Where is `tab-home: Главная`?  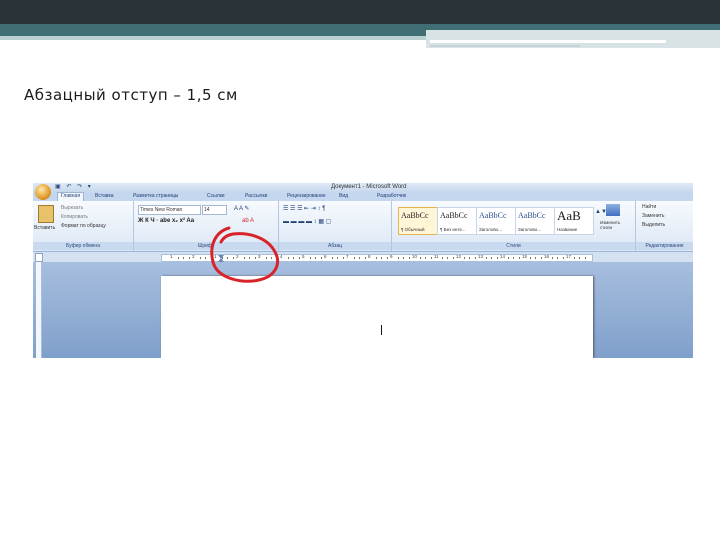 tab-home: Главная is located at coordinates (71, 196).